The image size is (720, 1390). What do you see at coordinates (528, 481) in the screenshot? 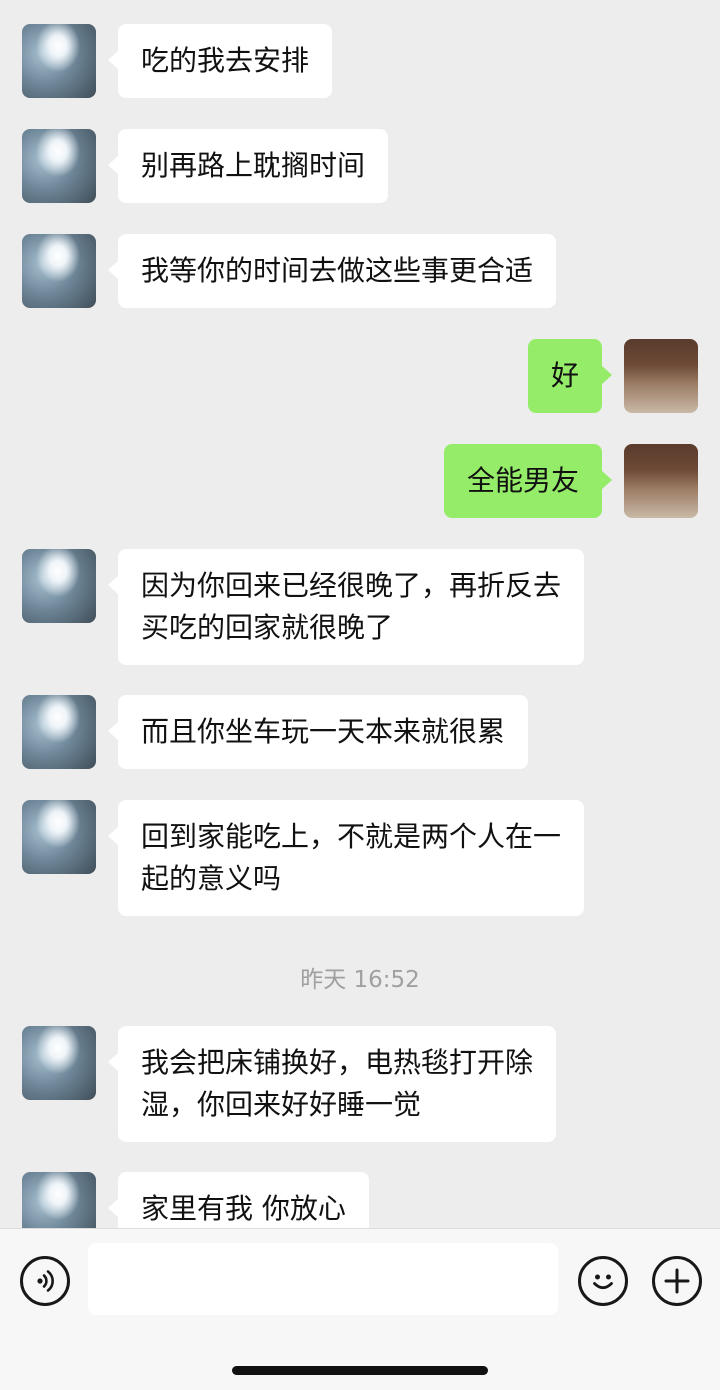
I see `message-bubble: 全能男友` at bounding box center [528, 481].